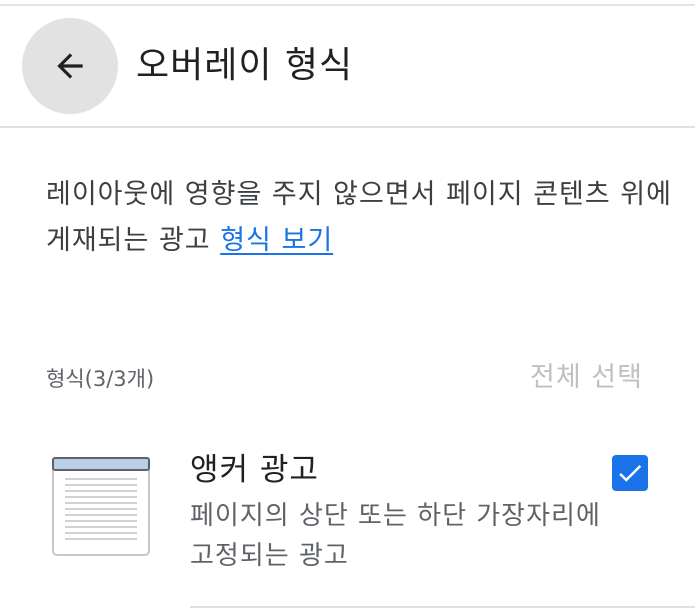 Image resolution: width=695 pixels, height=611 pixels. What do you see at coordinates (245, 65) in the screenshot?
I see `page-title: 오버레이 형식` at bounding box center [245, 65].